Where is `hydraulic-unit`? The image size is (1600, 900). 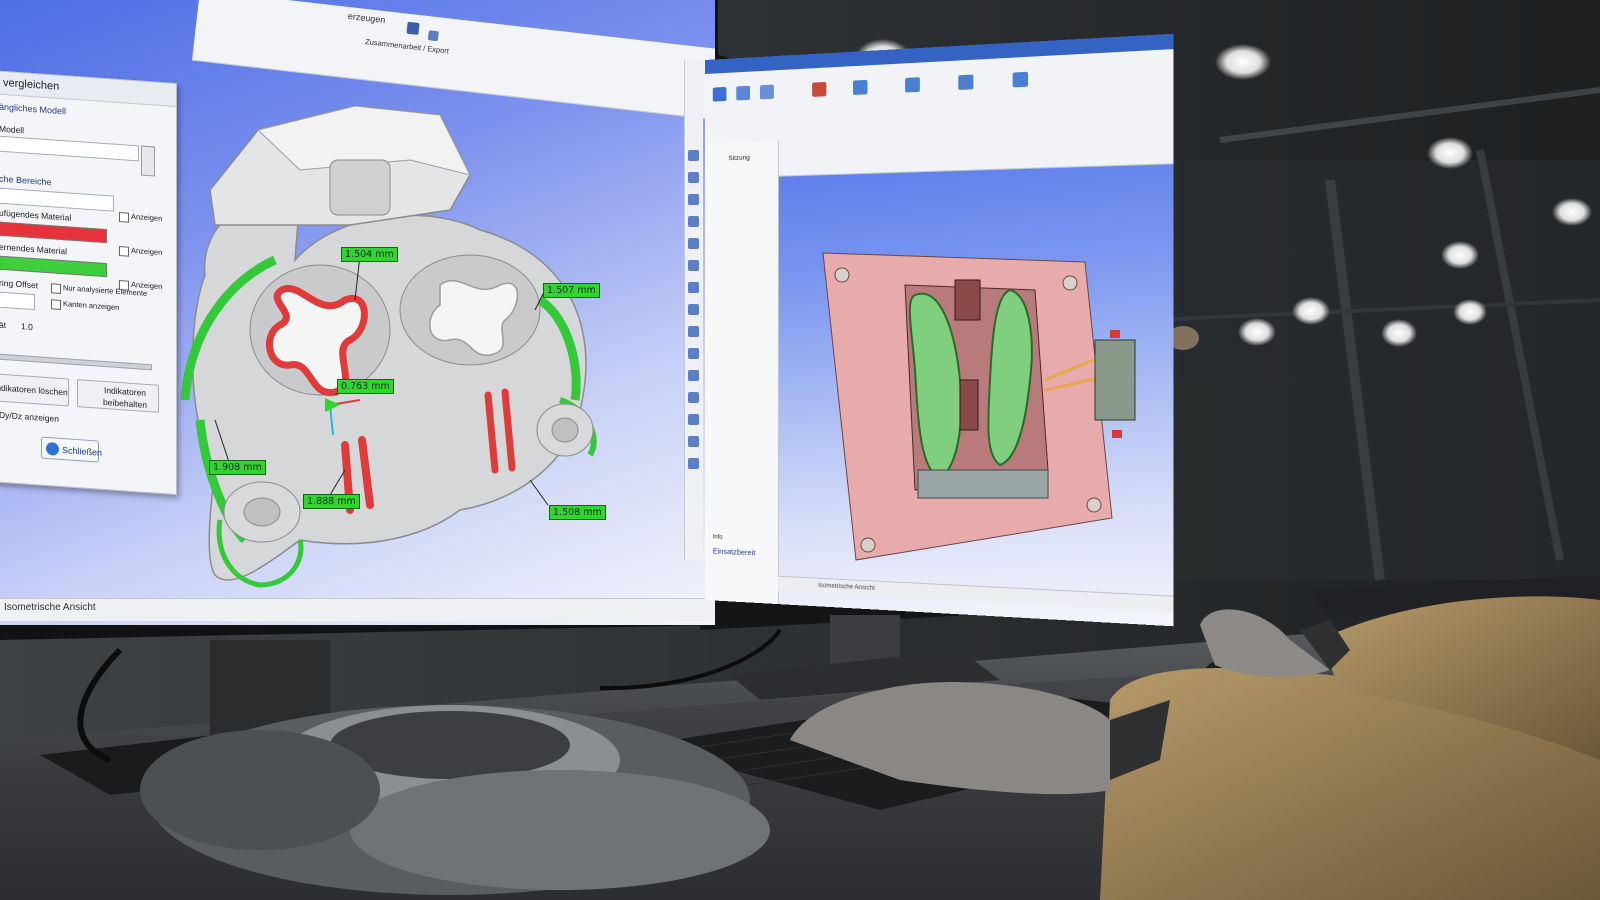
hydraulic-unit is located at coordinates (1115, 380).